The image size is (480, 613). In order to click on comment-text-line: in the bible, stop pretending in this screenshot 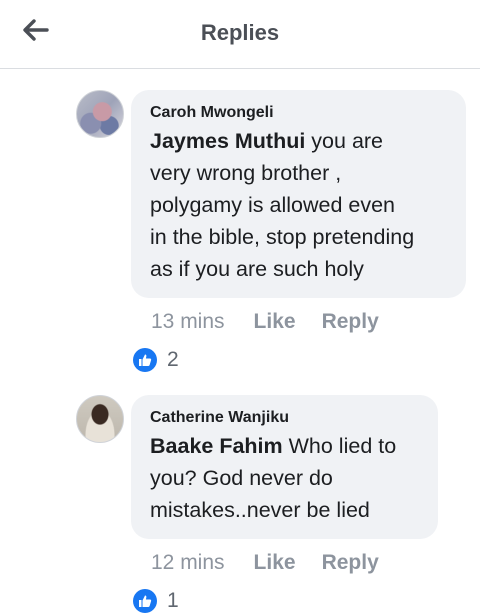, I will do `click(282, 237)`.